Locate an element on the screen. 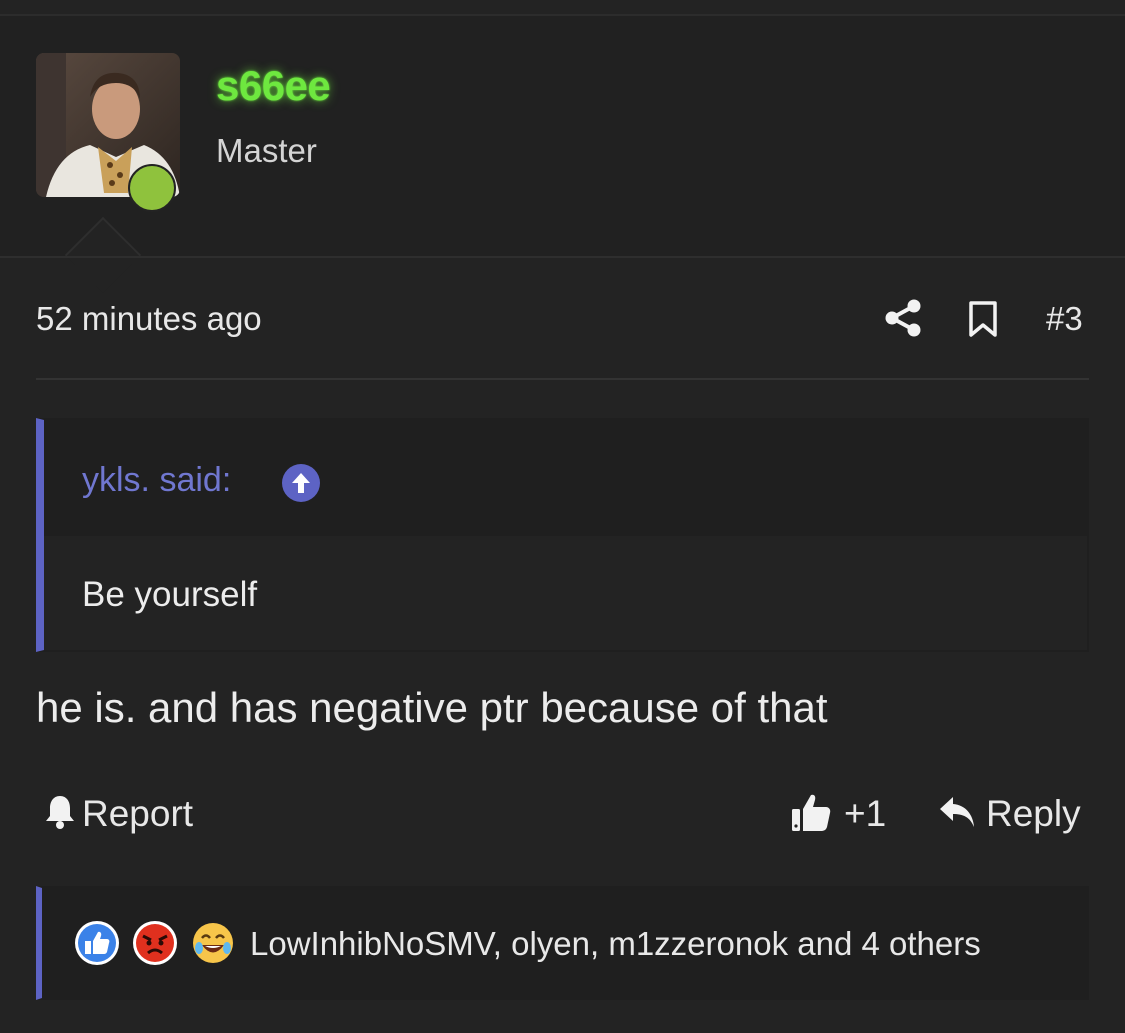 Image resolution: width=1125 pixels, height=1033 pixels. quote-header: ykls. said: is located at coordinates (565, 478).